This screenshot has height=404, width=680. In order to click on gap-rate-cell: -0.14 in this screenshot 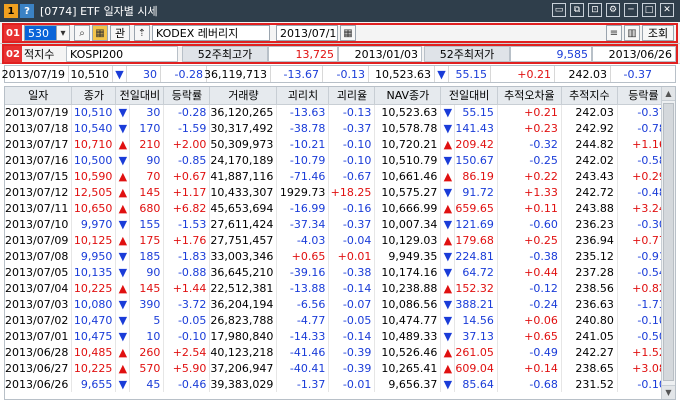, I will do `click(352, 336)`.